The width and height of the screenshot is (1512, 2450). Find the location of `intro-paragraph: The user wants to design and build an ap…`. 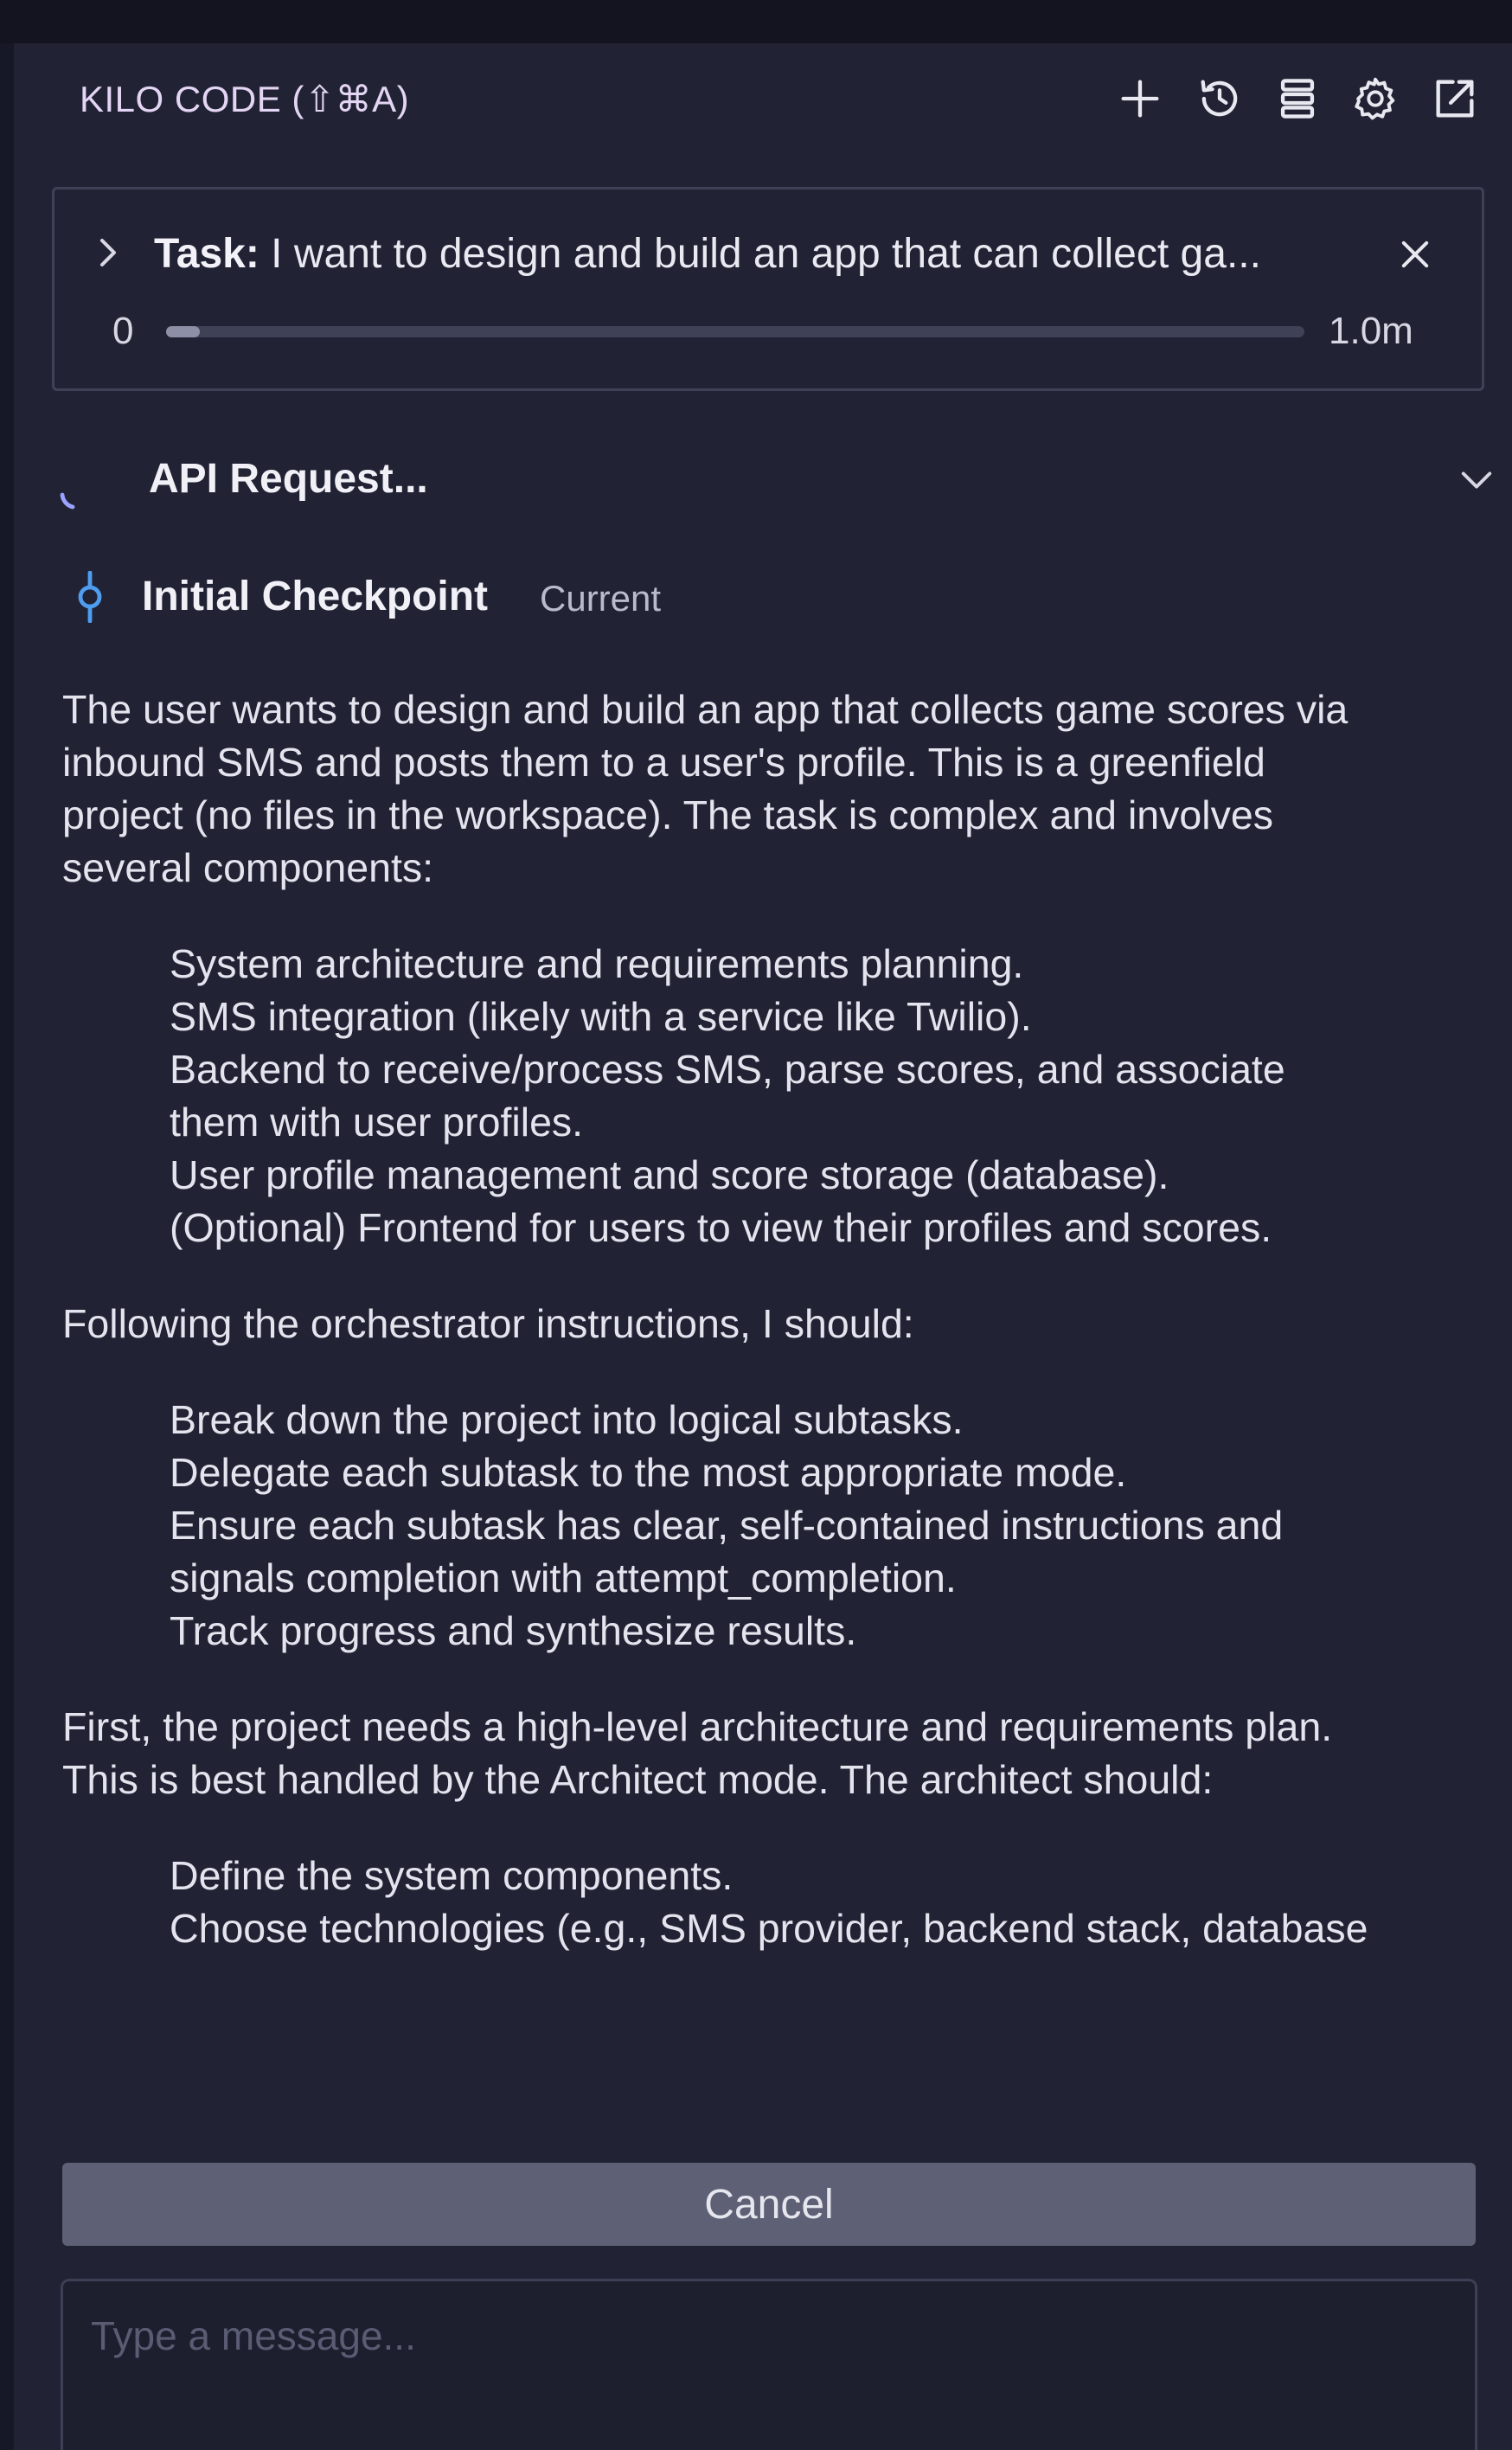

intro-paragraph: The user wants to design and build an ap… is located at coordinates (784, 789).